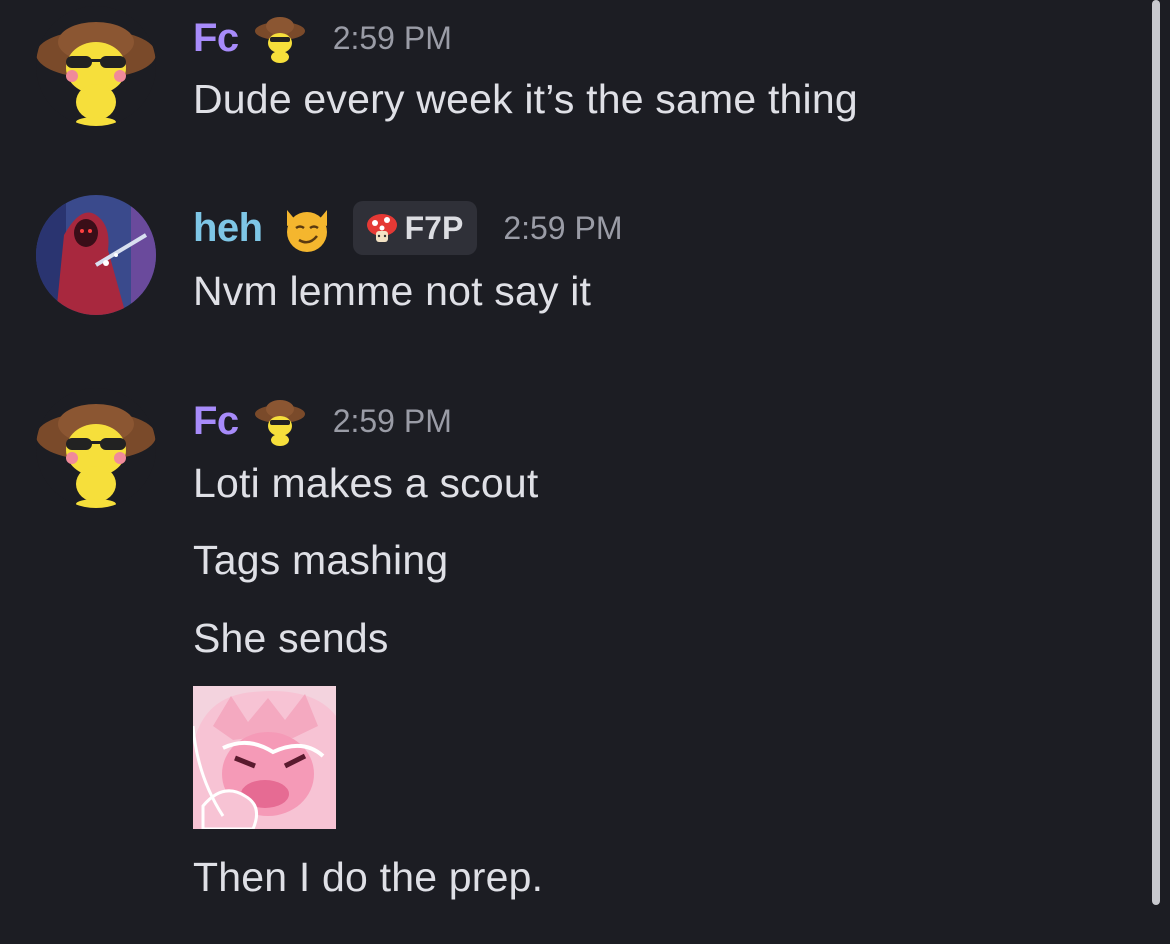 The image size is (1170, 944). I want to click on message-text: Then I do the prep., so click(368, 877).